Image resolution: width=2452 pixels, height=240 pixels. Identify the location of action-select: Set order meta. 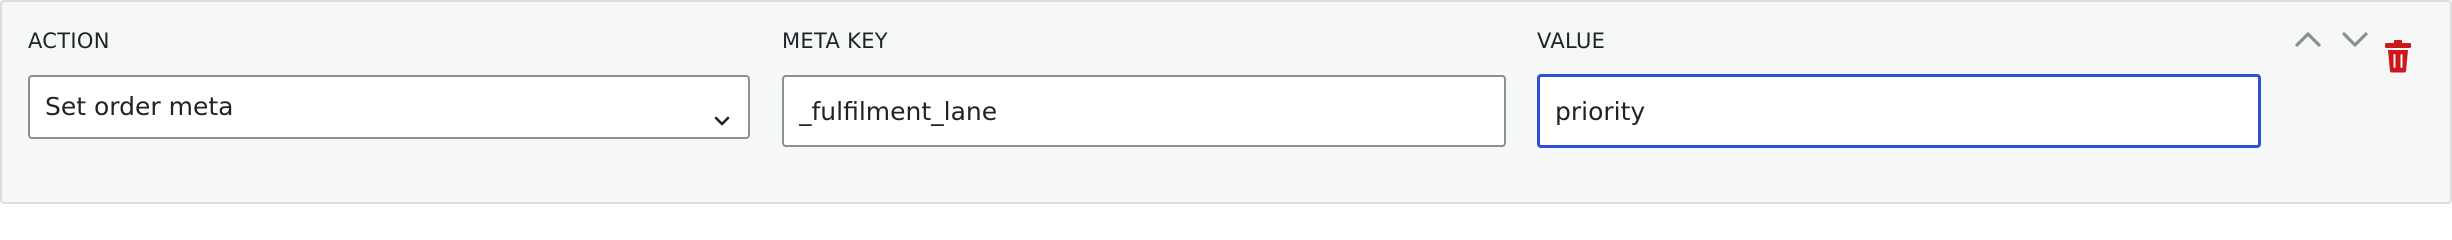
(389, 107).